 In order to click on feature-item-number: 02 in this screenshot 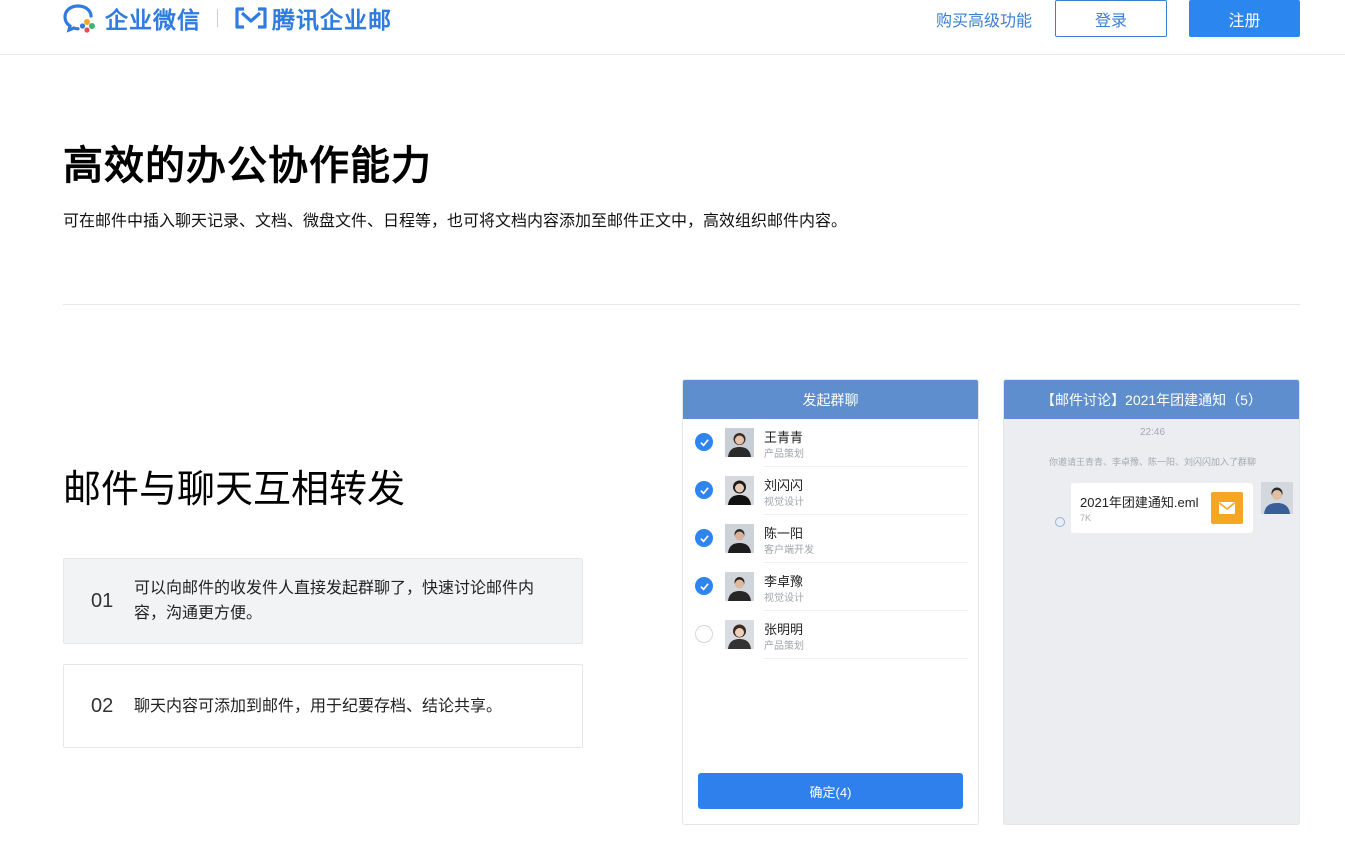, I will do `click(102, 705)`.